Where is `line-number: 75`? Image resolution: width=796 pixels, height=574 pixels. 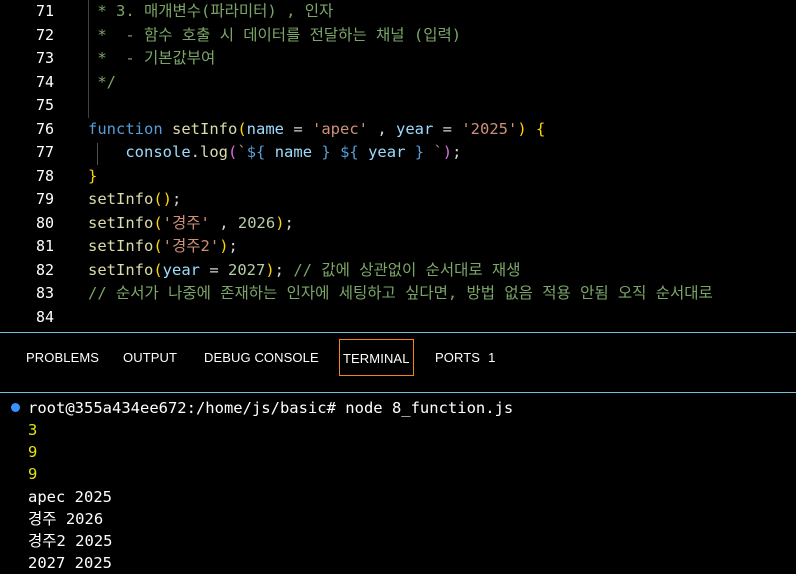
line-number: 75 is located at coordinates (44, 105).